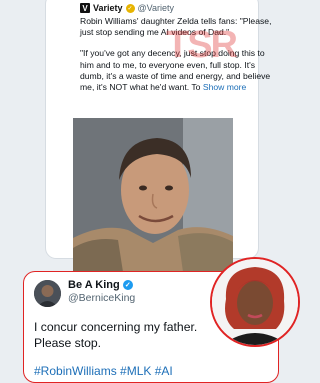 Image resolution: width=320 pixels, height=383 pixels. Describe the element at coordinates (103, 371) in the screenshot. I see `tweet-hashtags: #RobinWilliams #MLK #AI` at that location.